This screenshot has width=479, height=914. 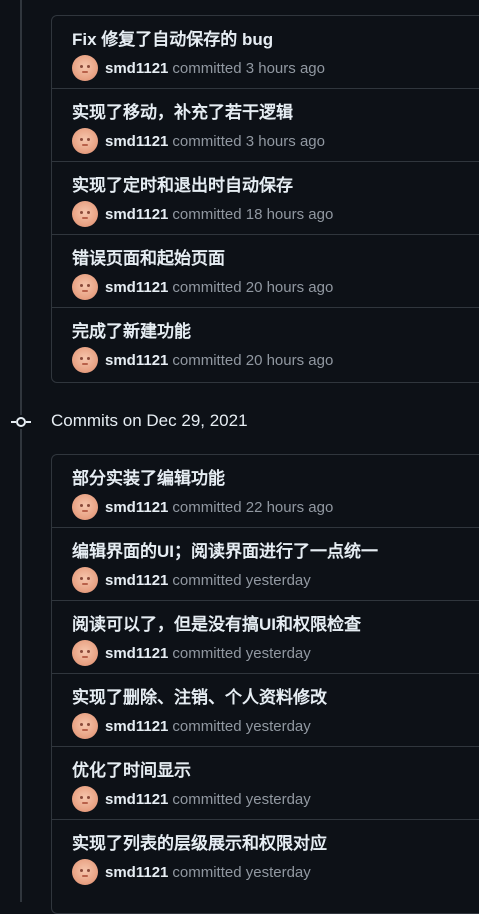 I want to click on commit-title-link: 实现了列表的层级展示和权限对应, so click(x=275, y=844).